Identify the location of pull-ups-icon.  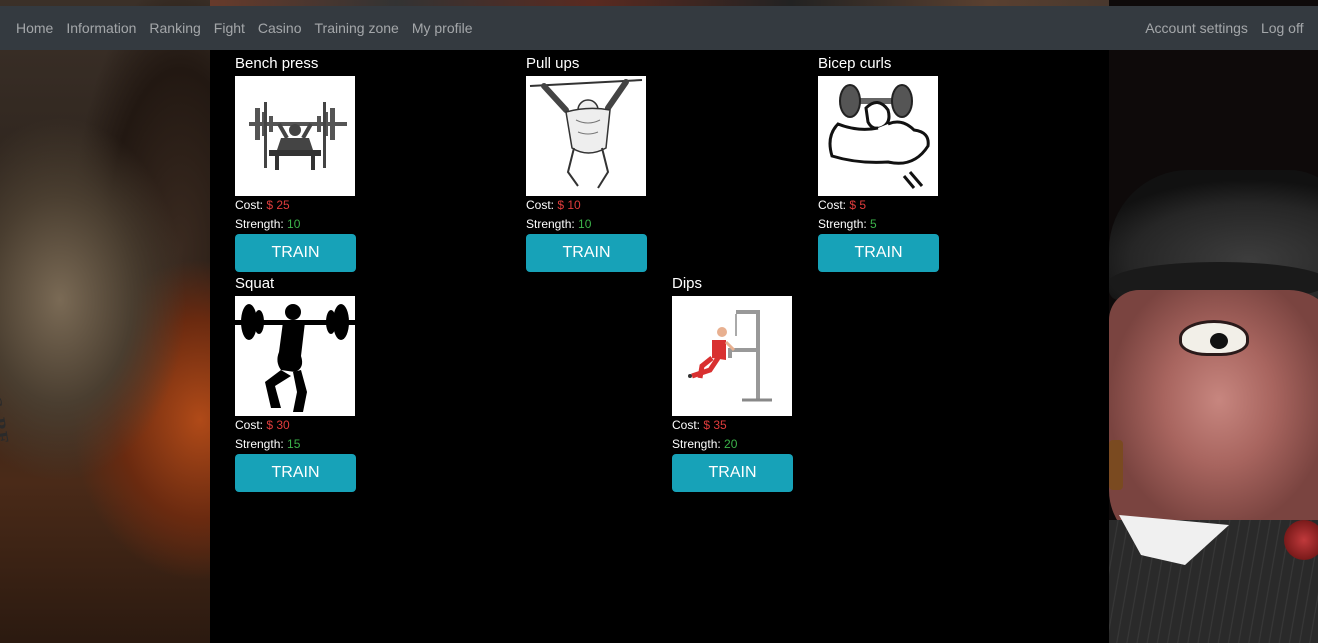
(586, 136).